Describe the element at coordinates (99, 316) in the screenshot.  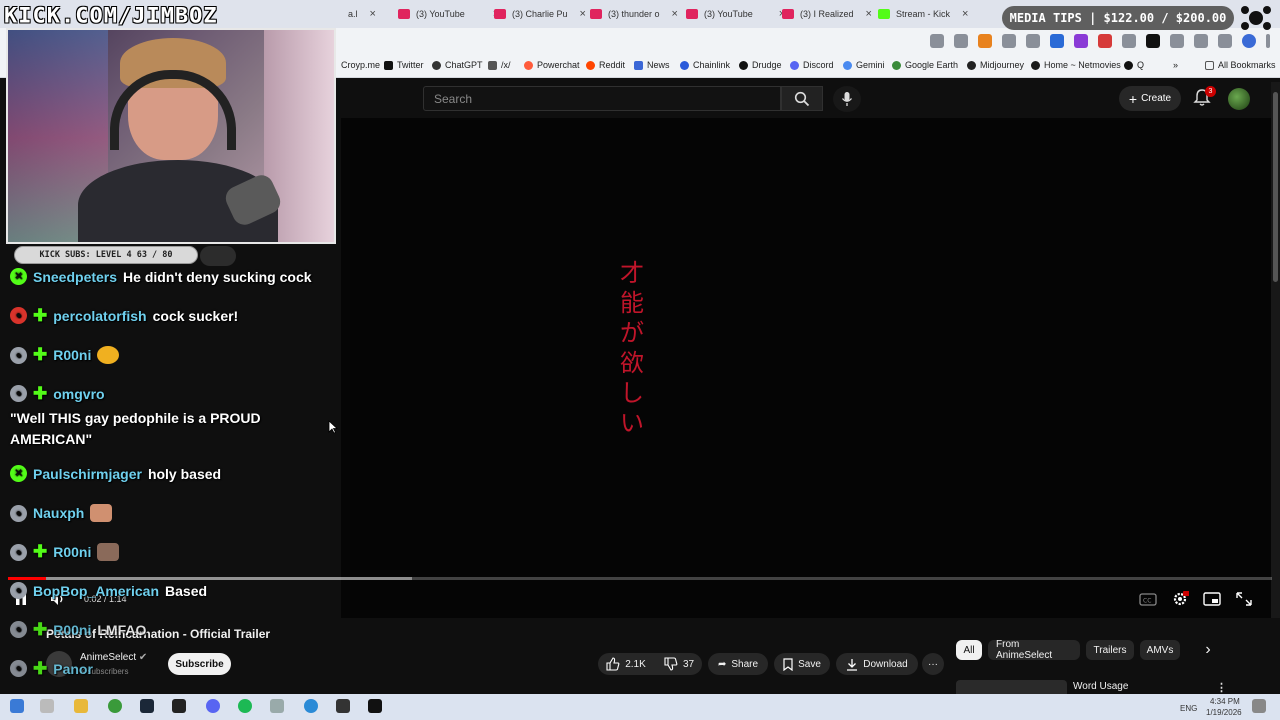
I see `chat-username: percolatorfish` at that location.